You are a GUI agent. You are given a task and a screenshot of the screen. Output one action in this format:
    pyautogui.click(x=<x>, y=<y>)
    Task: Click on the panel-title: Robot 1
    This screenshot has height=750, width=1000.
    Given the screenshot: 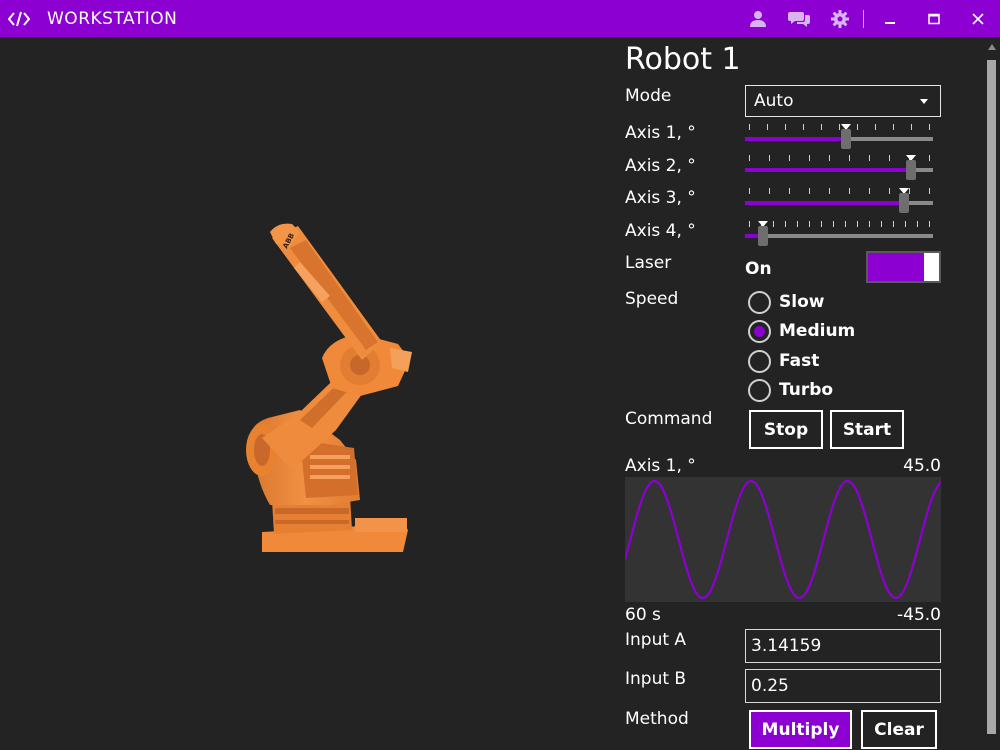 What is the action you would take?
    pyautogui.click(x=683, y=59)
    